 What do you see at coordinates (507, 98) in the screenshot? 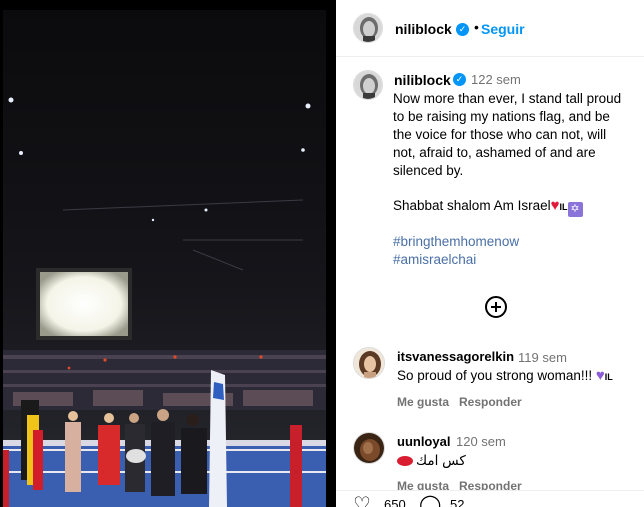
I see `caption-line-1: Now more than ever, I stand tall proud` at bounding box center [507, 98].